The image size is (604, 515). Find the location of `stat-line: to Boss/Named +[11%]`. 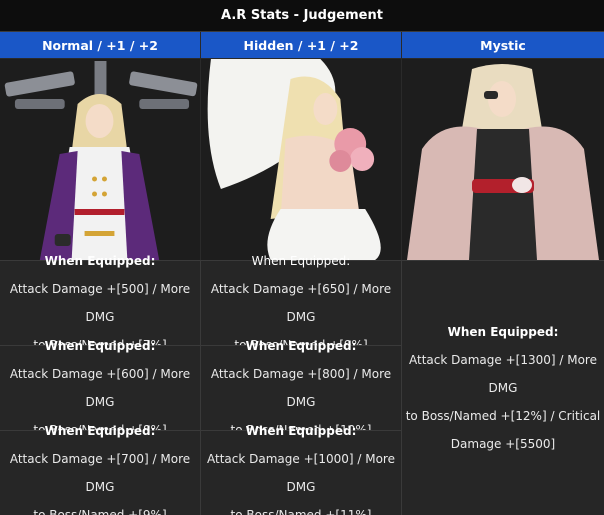

stat-line: to Boss/Named +[11%] is located at coordinates (301, 511).